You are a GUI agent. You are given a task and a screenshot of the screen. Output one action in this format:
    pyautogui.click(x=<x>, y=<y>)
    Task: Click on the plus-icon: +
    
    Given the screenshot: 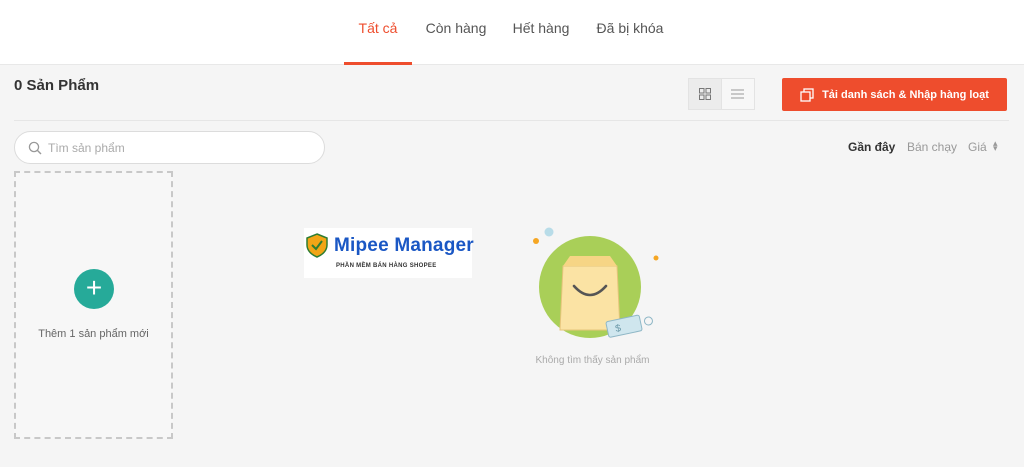 What is the action you would take?
    pyautogui.click(x=94, y=289)
    